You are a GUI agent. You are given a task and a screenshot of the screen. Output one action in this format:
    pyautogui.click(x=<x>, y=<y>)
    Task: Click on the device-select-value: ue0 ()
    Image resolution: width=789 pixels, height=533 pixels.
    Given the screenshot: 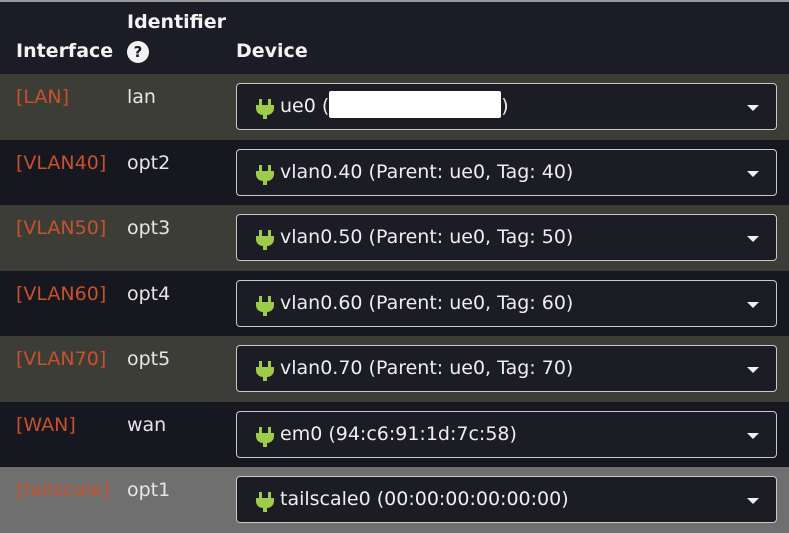 What is the action you would take?
    pyautogui.click(x=394, y=104)
    